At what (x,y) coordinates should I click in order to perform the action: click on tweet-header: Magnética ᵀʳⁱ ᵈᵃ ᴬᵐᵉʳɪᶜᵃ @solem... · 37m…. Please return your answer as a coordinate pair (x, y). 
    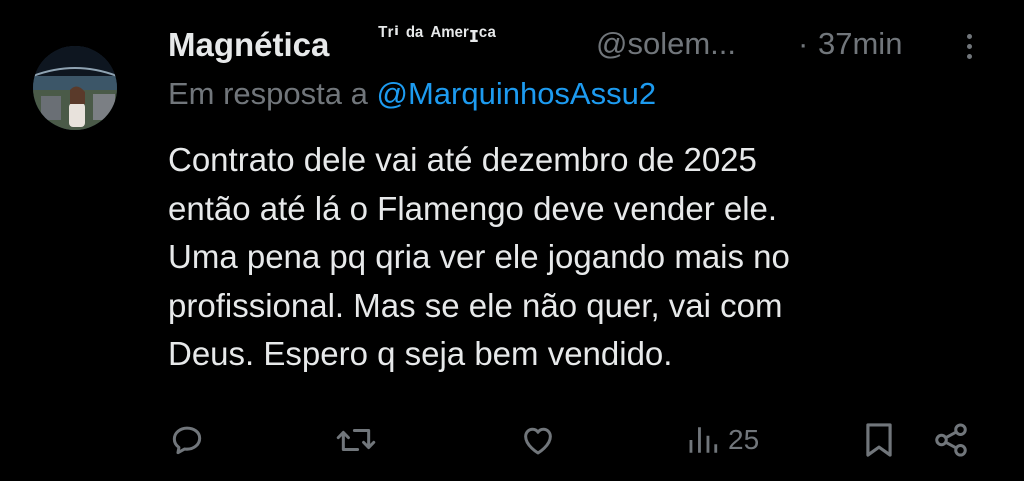
    Looking at the image, I should click on (578, 45).